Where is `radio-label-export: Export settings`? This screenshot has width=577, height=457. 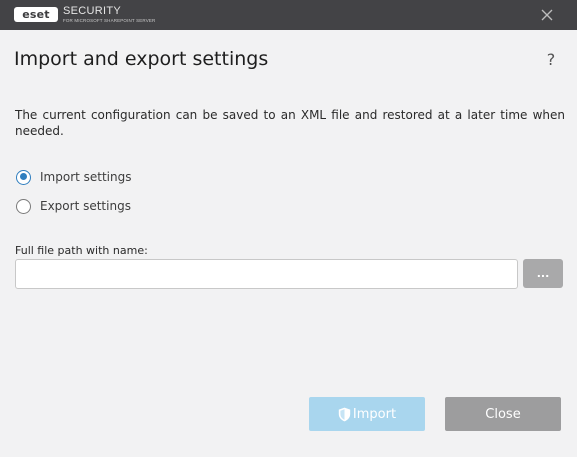
radio-label-export: Export settings is located at coordinates (85, 206).